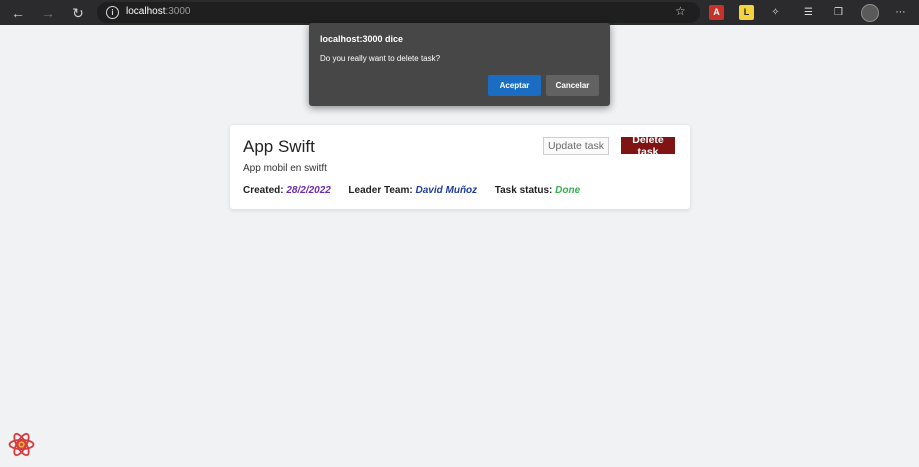 The image size is (919, 467). What do you see at coordinates (308, 190) in the screenshot?
I see `created-value: 28/2/2022` at bounding box center [308, 190].